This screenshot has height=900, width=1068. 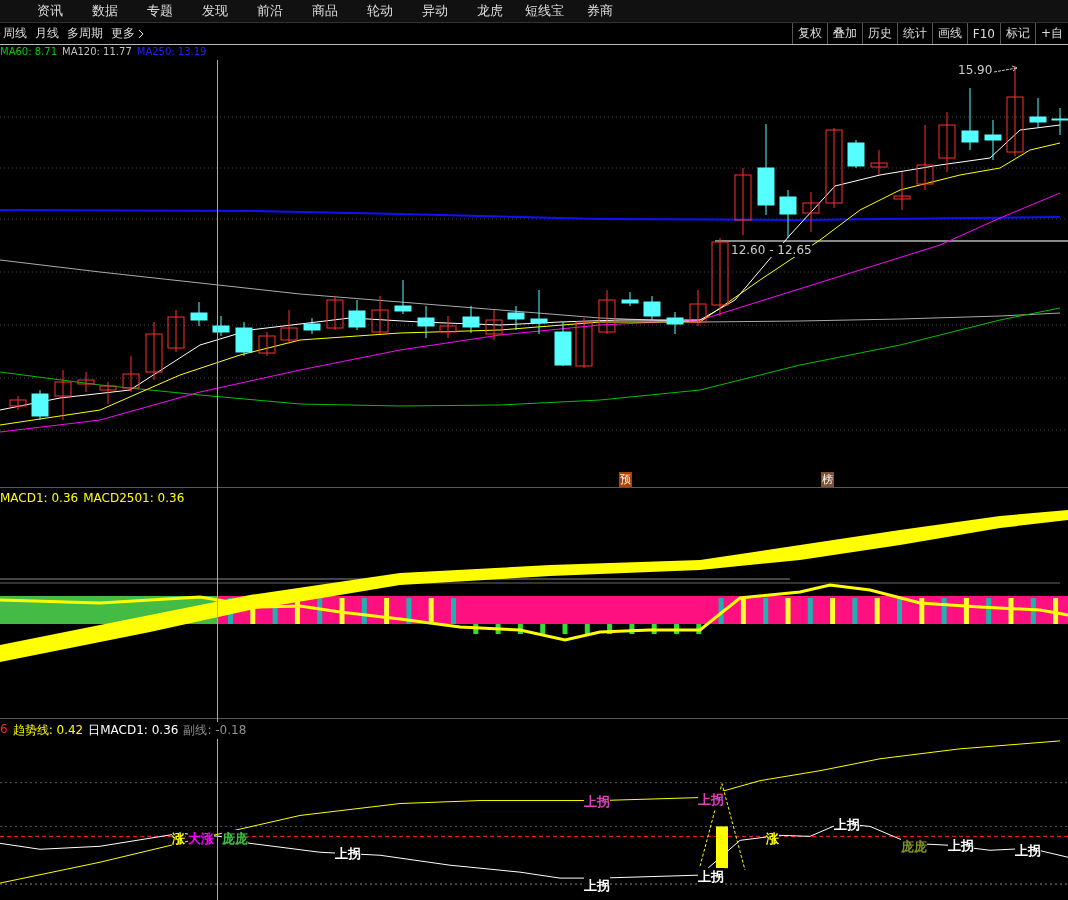 I want to click on signal-label: 庞庞, so click(x=914, y=847).